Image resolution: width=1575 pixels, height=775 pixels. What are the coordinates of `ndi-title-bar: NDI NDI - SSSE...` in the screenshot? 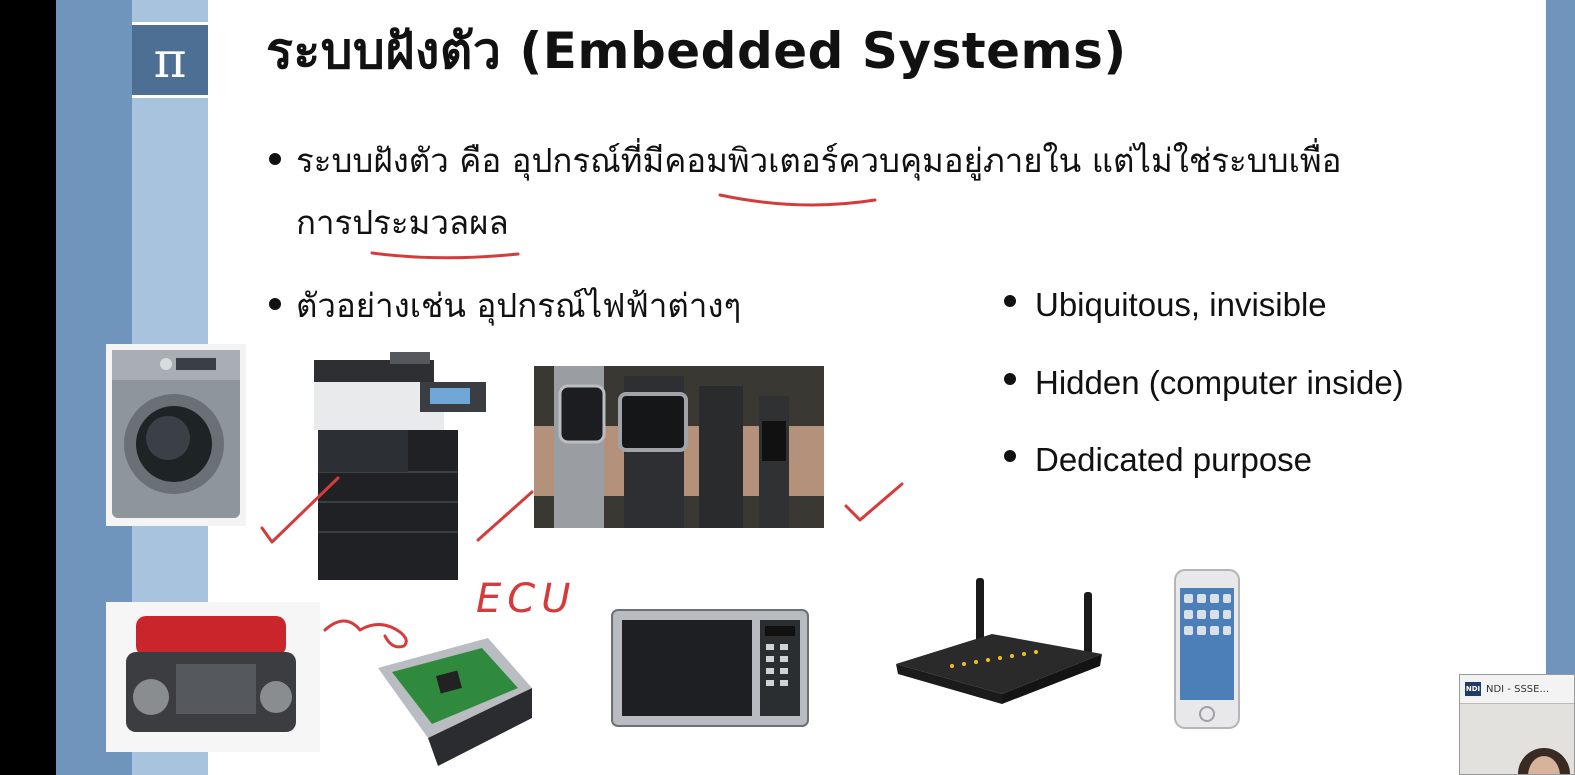 It's located at (1517, 689).